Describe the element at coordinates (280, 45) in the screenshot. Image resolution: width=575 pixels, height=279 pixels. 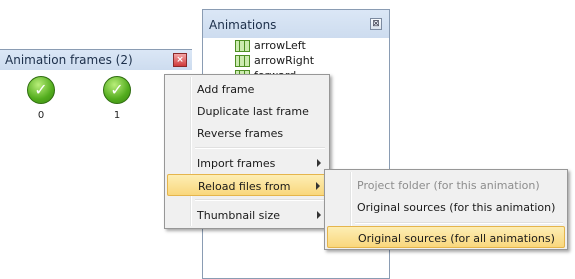
I see `animation-item-label: arrowLeft` at that location.